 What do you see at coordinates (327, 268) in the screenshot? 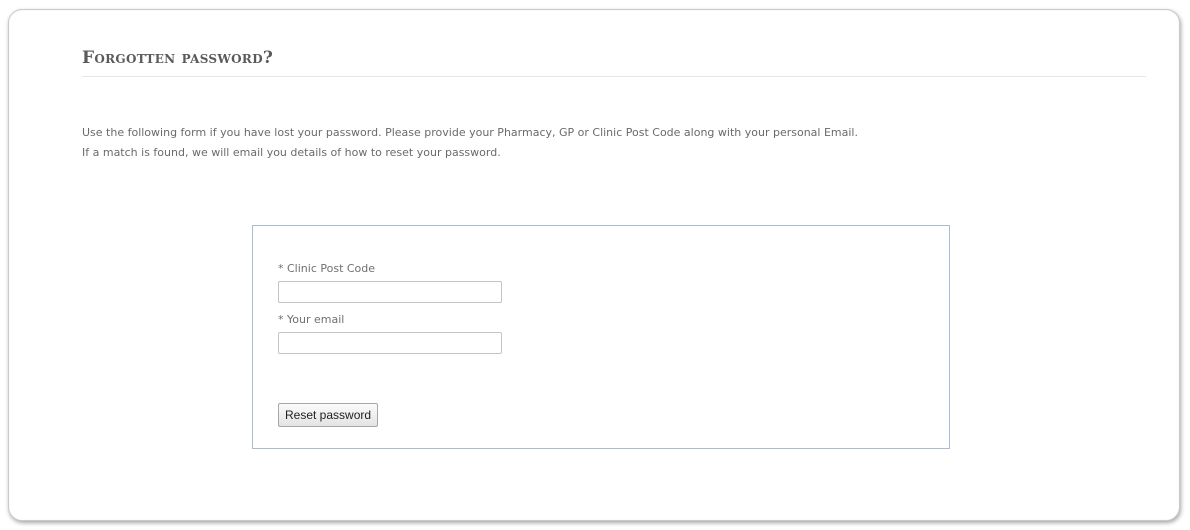
I see `postcode-label: * Clinic Post Code` at bounding box center [327, 268].